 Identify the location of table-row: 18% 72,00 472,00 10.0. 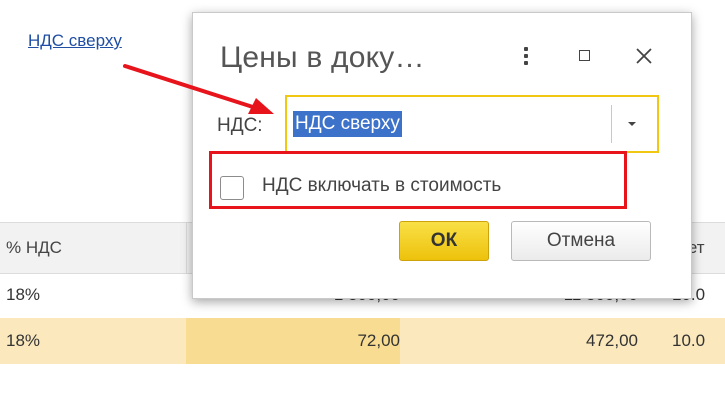
(362, 341).